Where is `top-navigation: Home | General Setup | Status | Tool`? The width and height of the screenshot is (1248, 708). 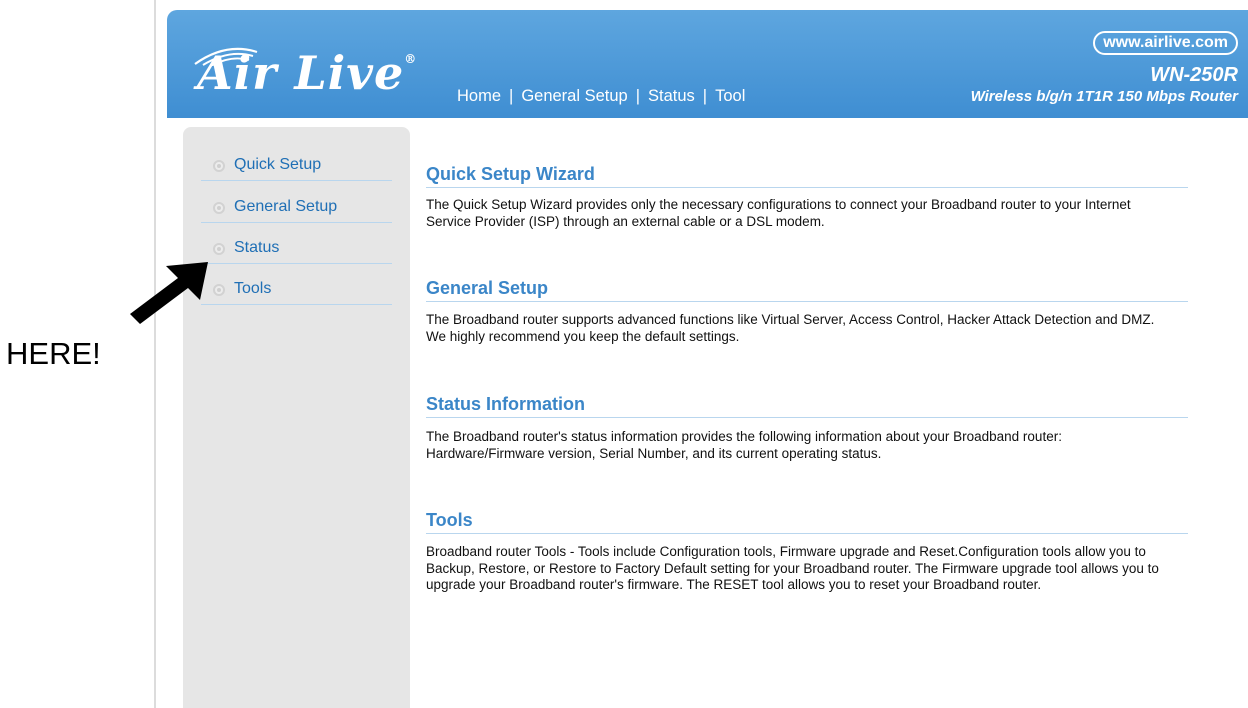
top-navigation: Home | General Setup | Status | Tool is located at coordinates (601, 96).